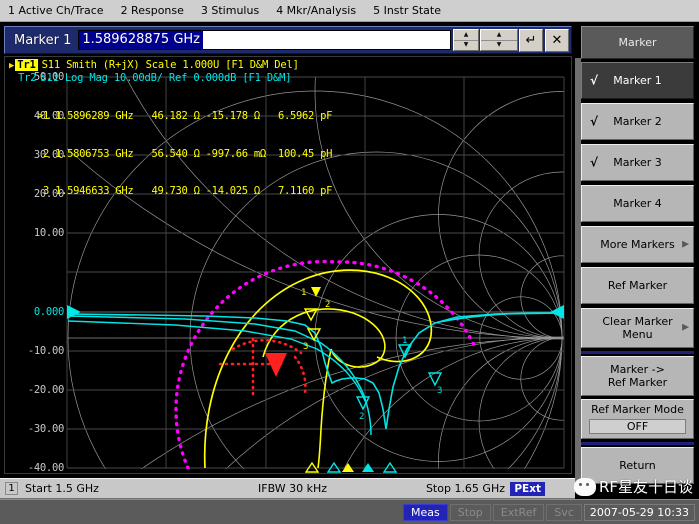 Image resolution: width=699 pixels, height=524 pixels. Describe the element at coordinates (305, 191) in the screenshot. I see `marker-row-3-c: 7.1160 pF` at that location.